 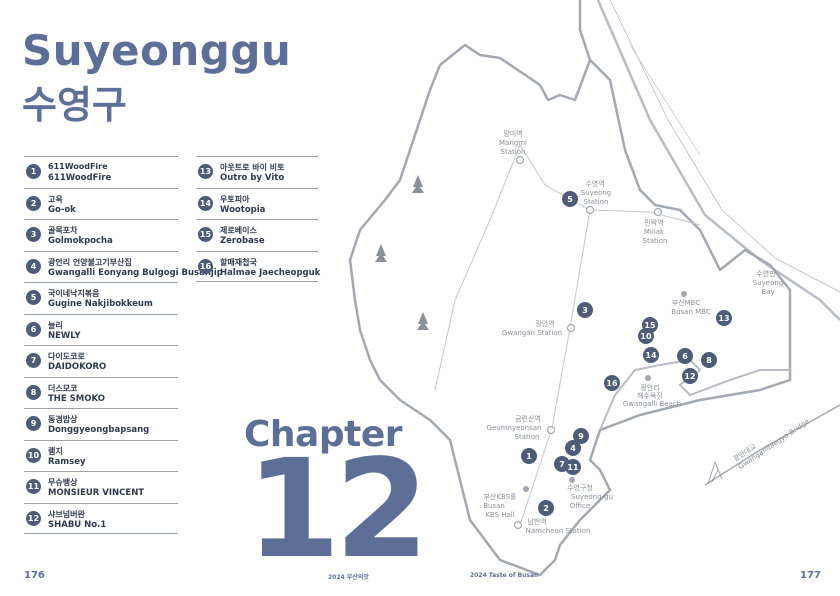 I want to click on label-office-en1: Suyeong-gu, so click(x=592, y=497).